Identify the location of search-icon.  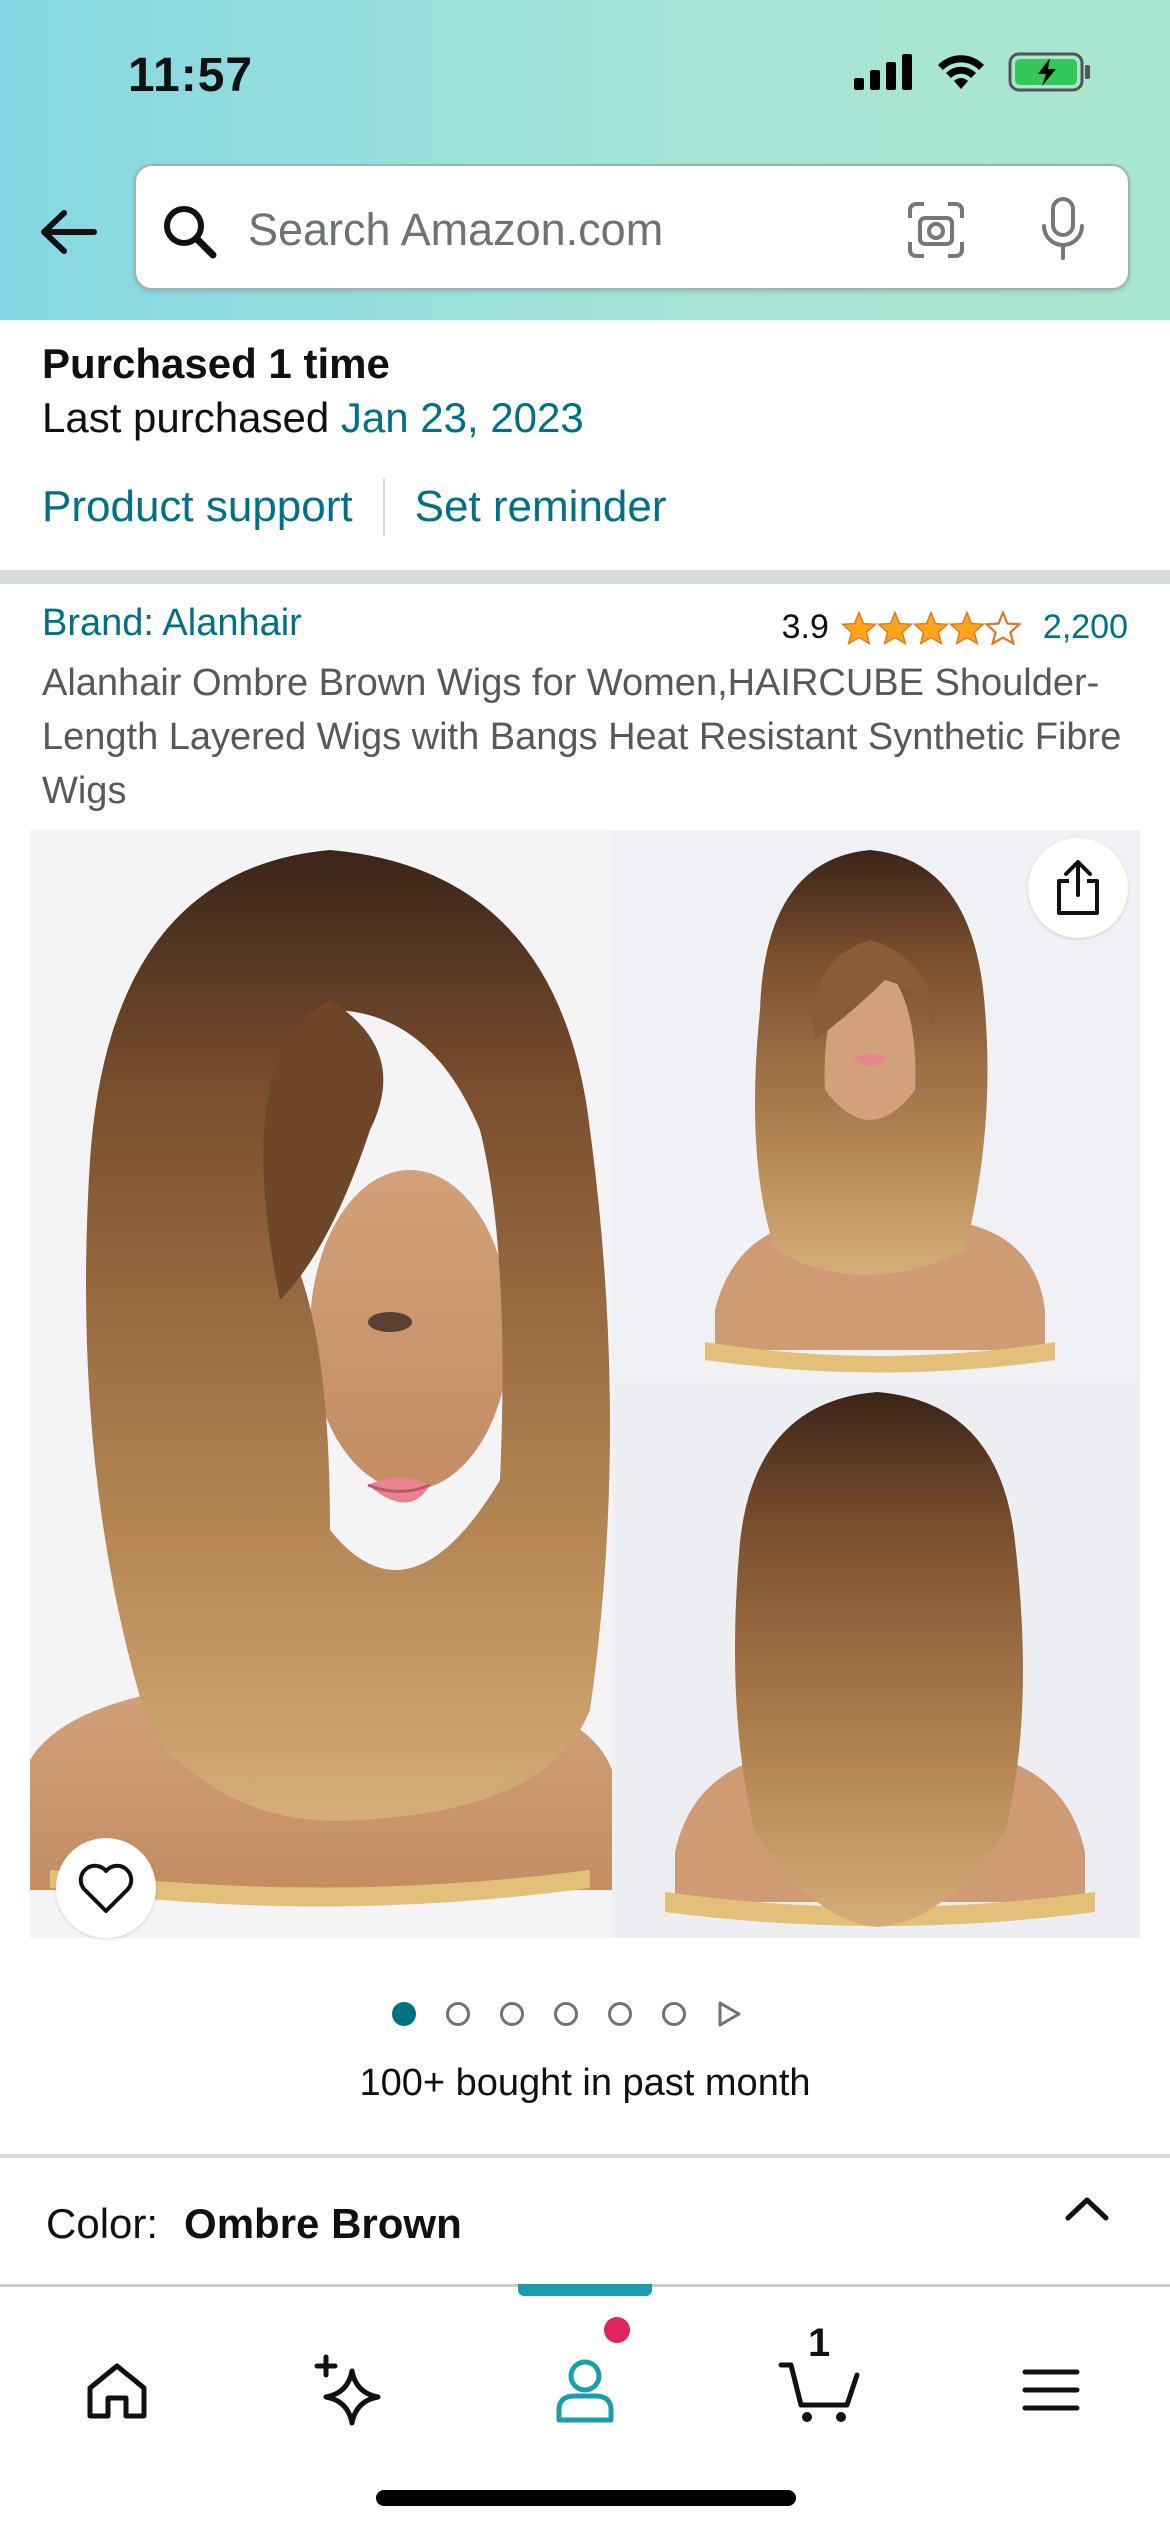
(190, 232).